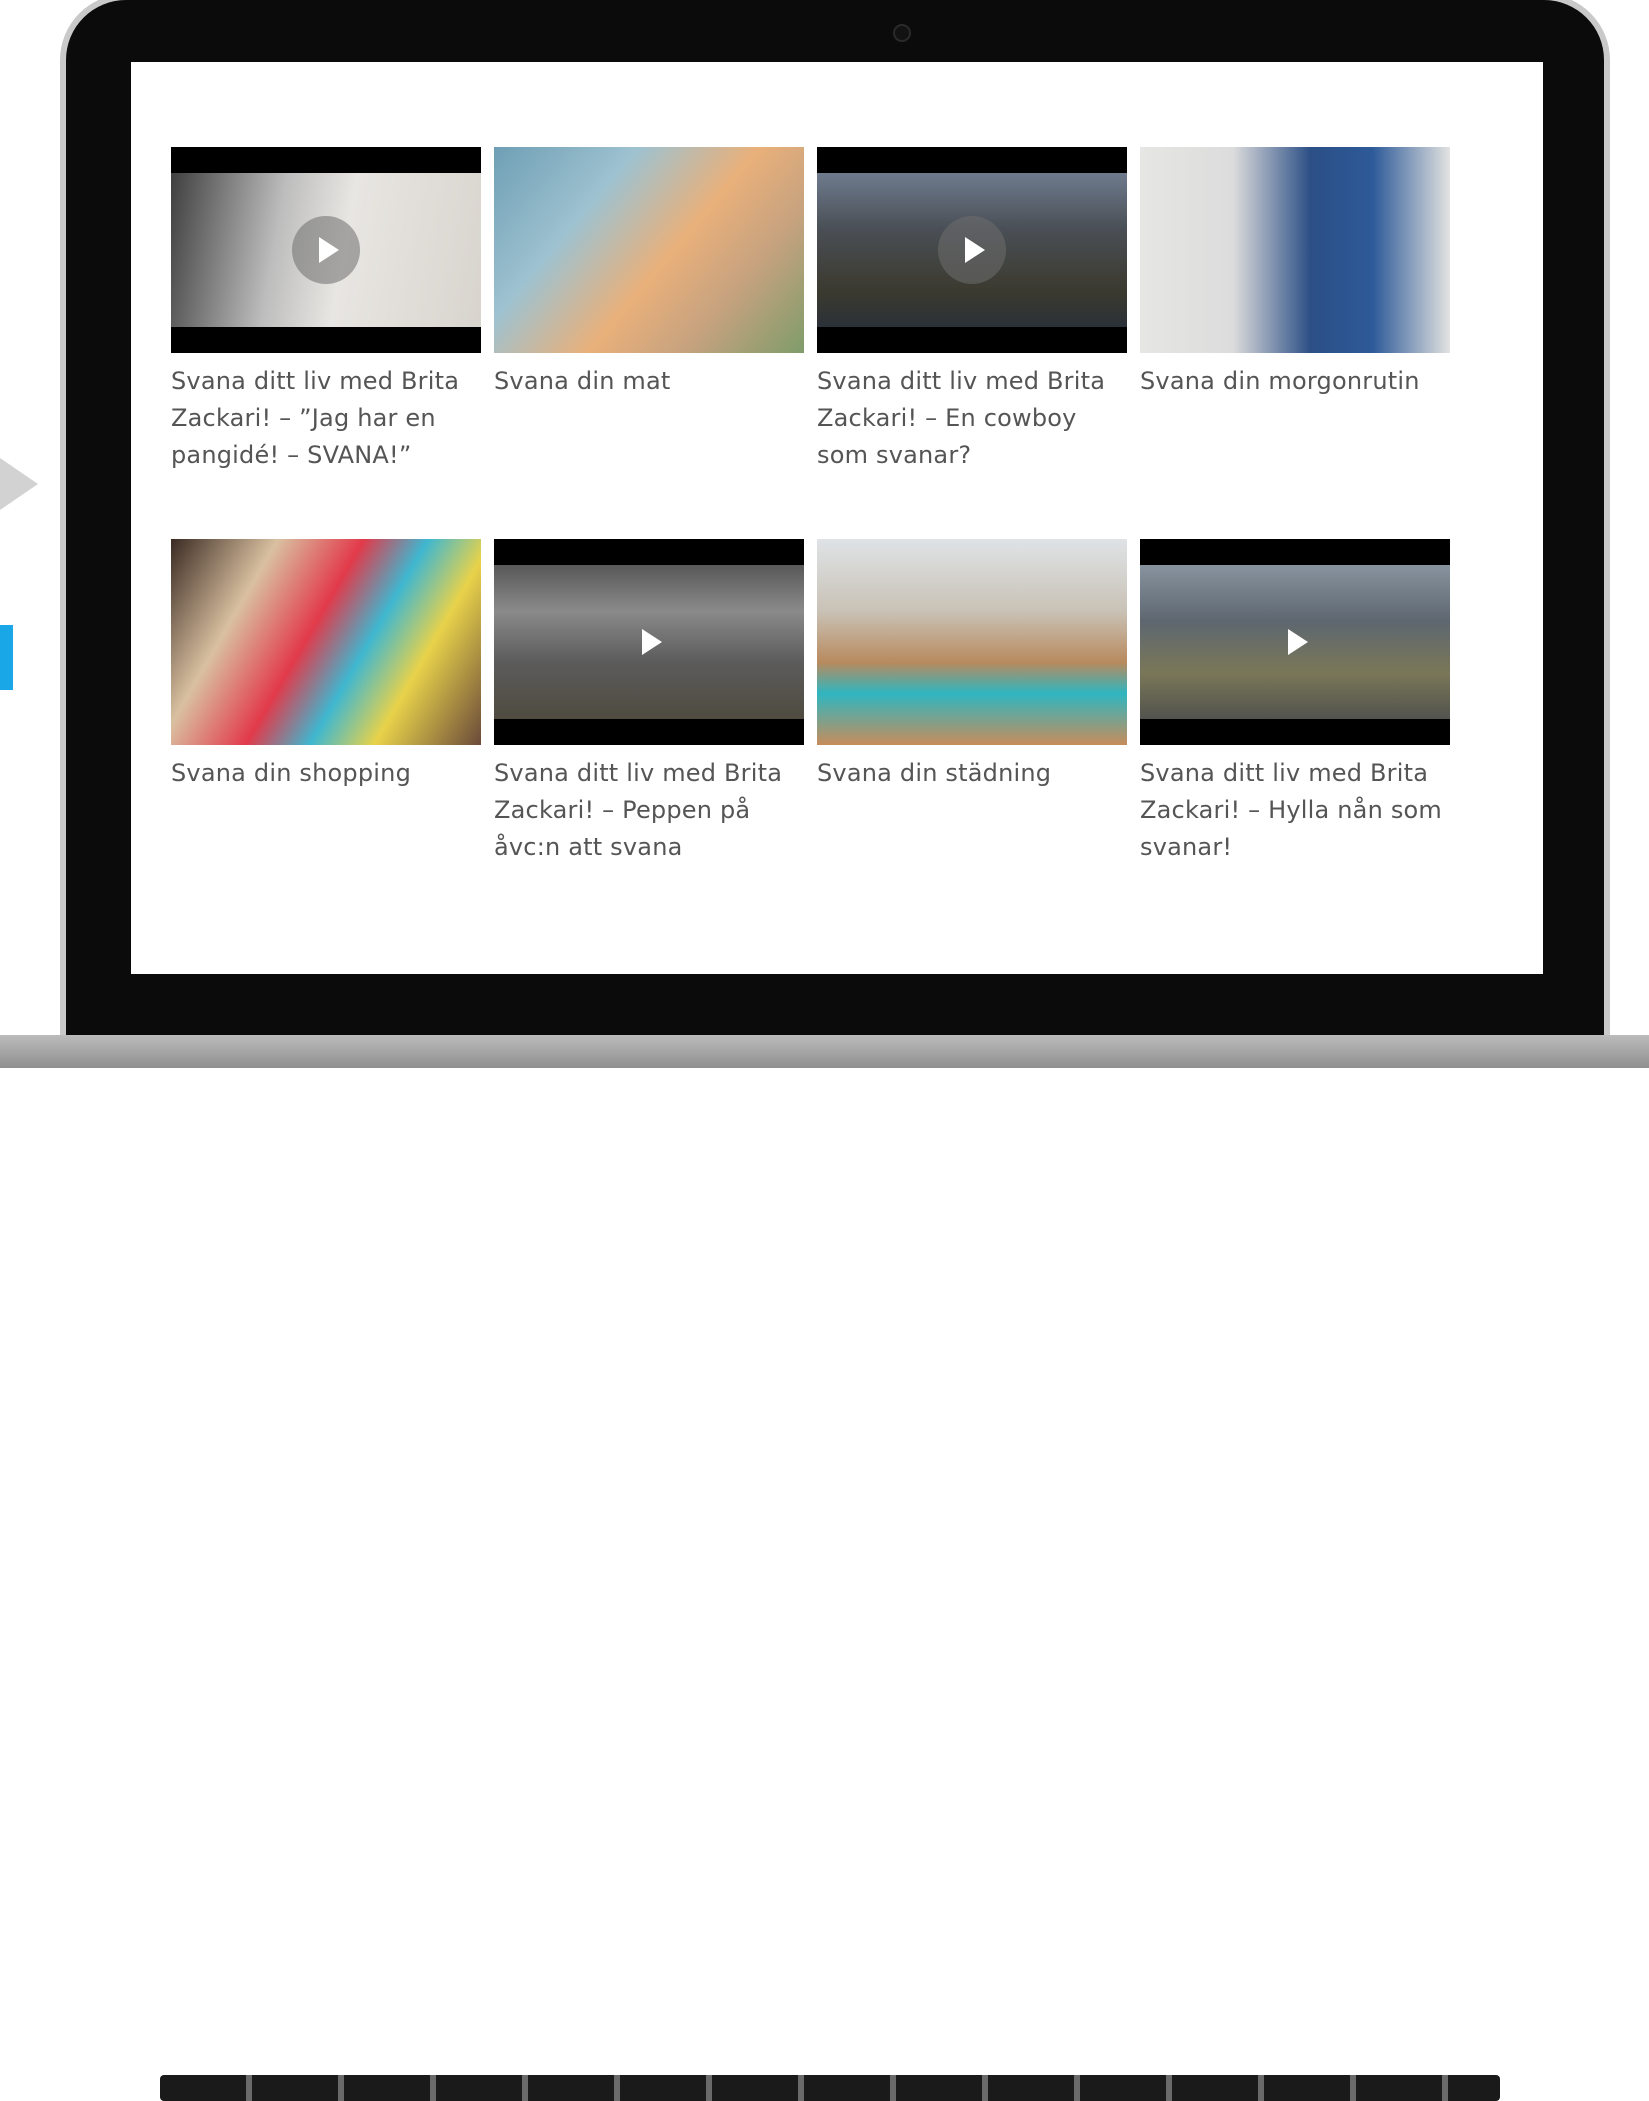 The image size is (1649, 2101). What do you see at coordinates (6, 657) in the screenshot?
I see `left-page-tab-fragment` at bounding box center [6, 657].